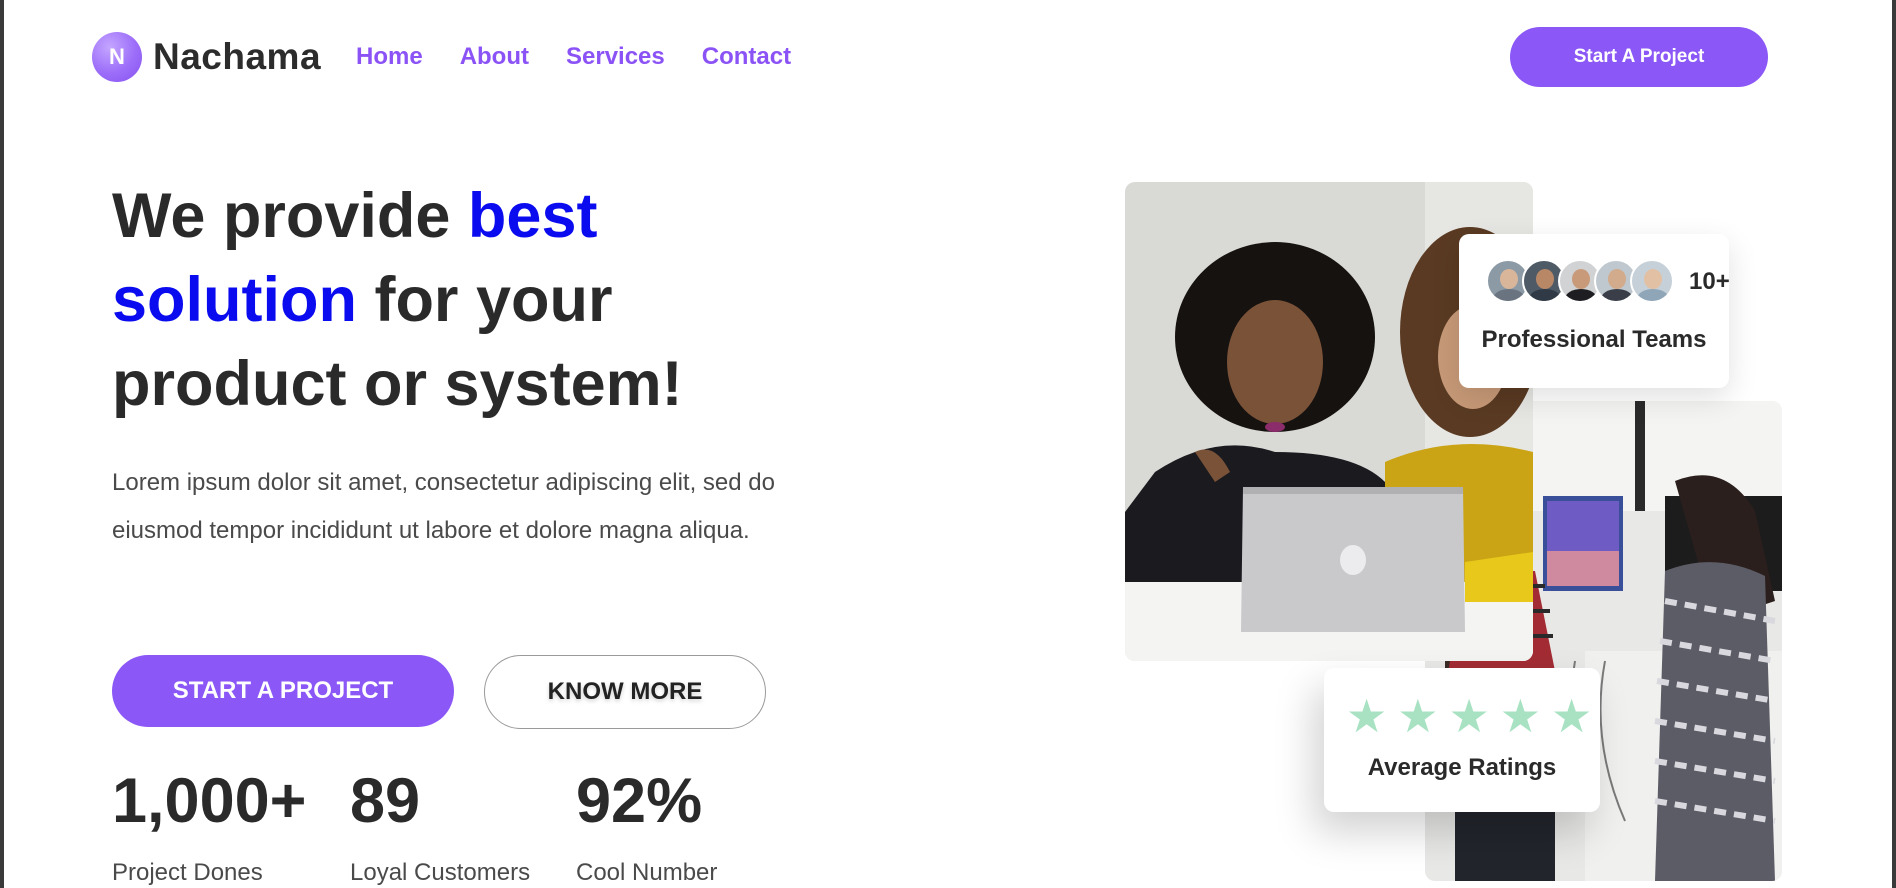 The width and height of the screenshot is (1896, 888). What do you see at coordinates (615, 57) in the screenshot?
I see `nav-services: Services` at bounding box center [615, 57].